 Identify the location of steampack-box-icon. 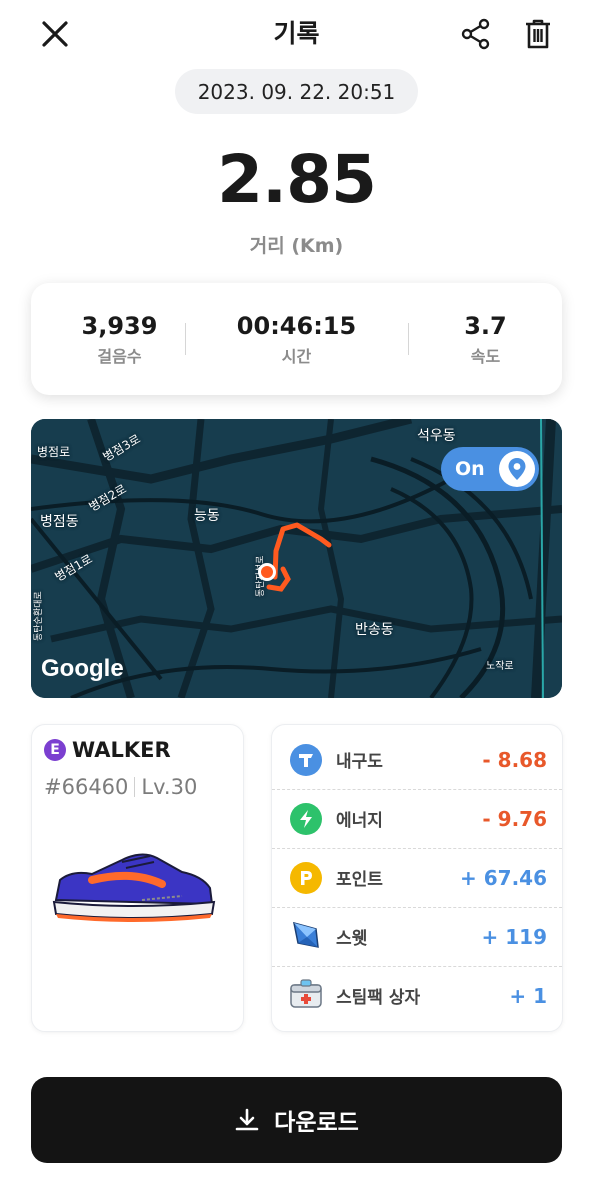
(306, 996).